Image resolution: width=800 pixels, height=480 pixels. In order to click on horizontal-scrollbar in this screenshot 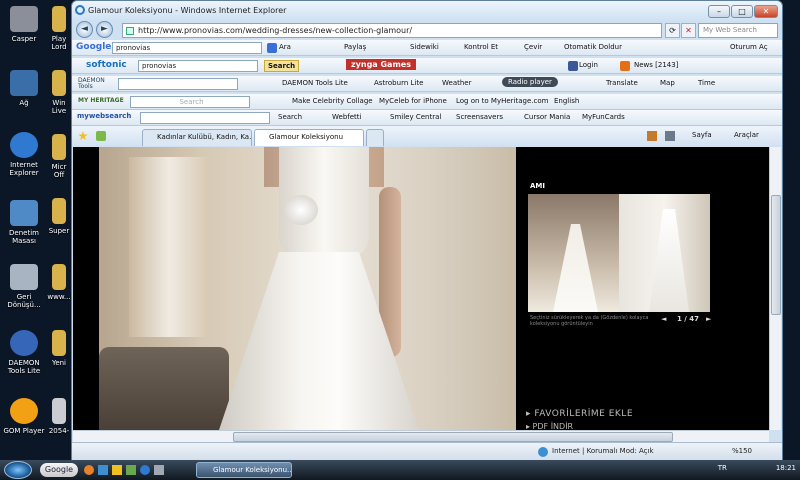, I will do `click(421, 436)`.